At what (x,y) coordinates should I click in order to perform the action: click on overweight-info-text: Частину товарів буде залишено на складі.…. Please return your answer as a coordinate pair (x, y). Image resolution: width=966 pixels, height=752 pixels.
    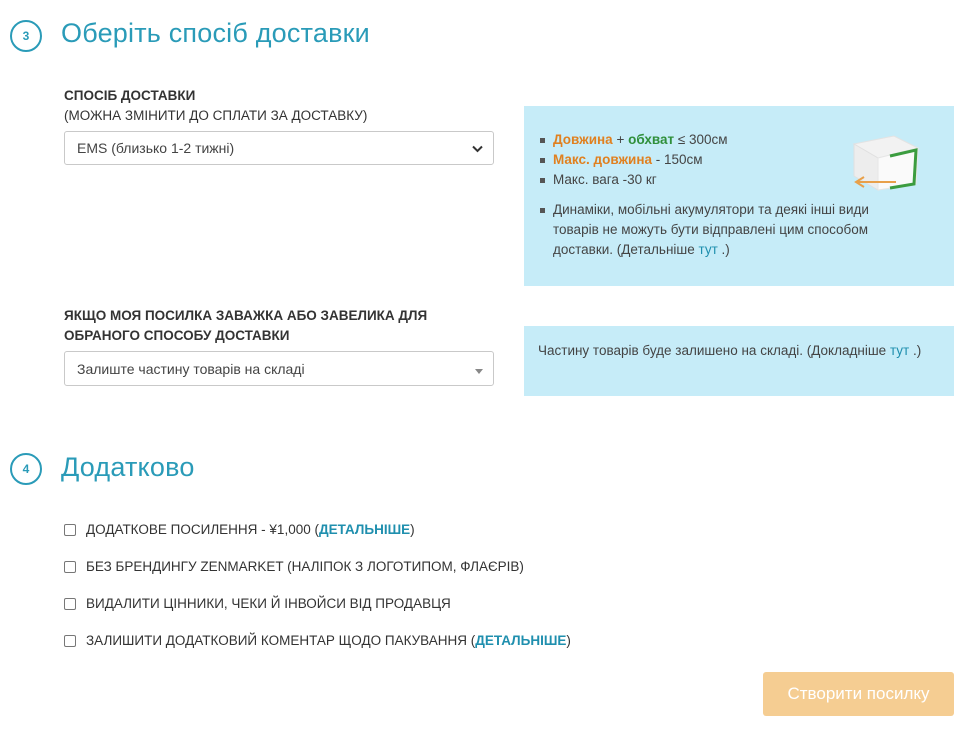
    Looking at the image, I should click on (714, 350).